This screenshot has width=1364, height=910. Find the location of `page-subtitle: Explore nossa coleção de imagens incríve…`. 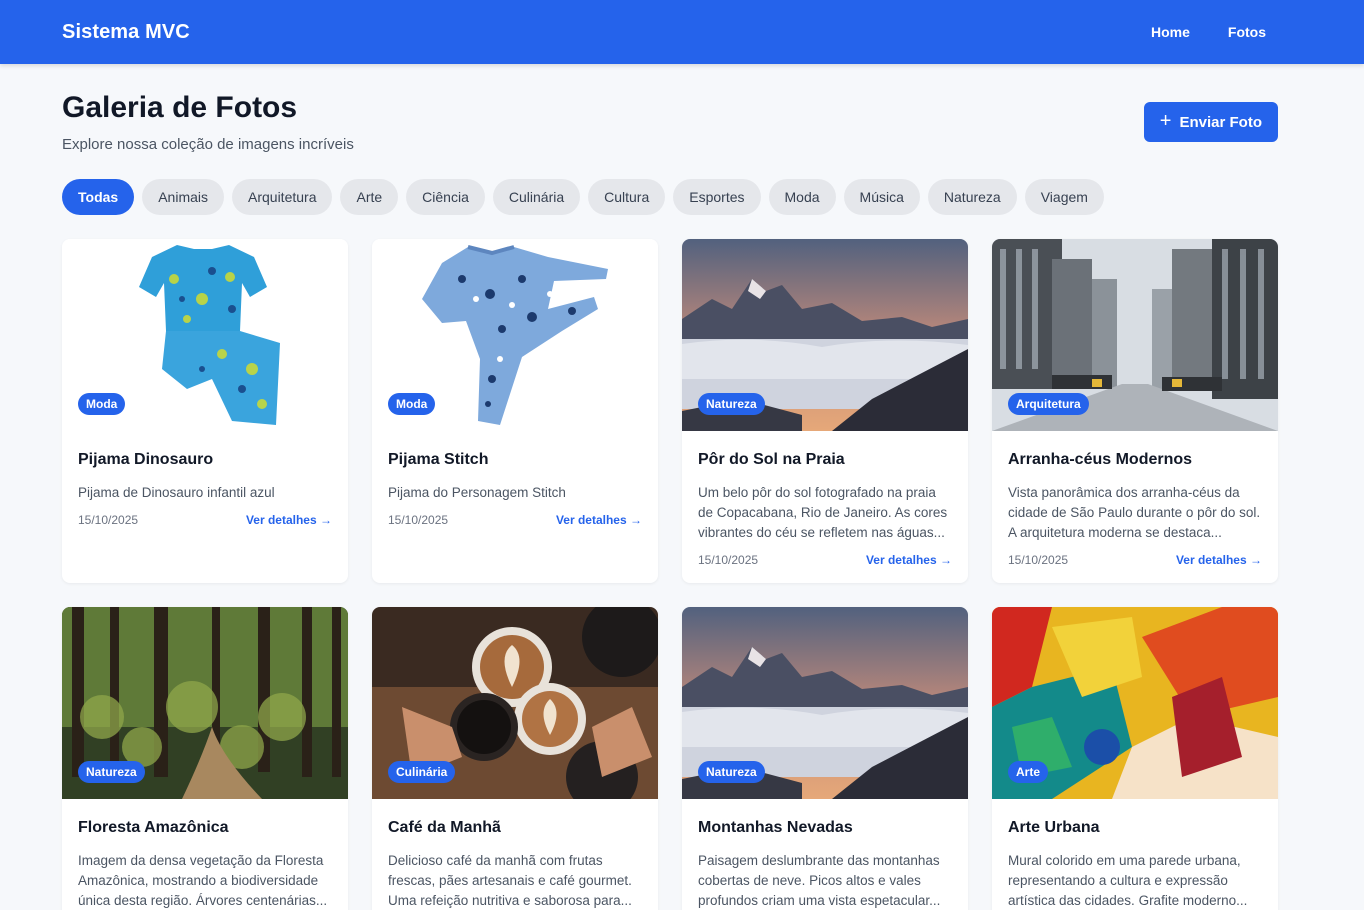

page-subtitle: Explore nossa coleção de imagens incríve… is located at coordinates (208, 144).